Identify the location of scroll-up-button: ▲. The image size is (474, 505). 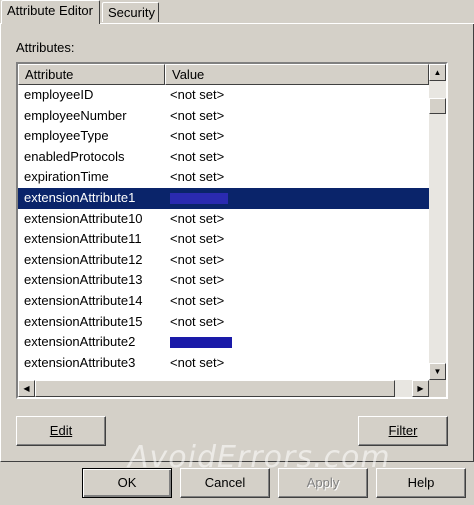
(437, 72).